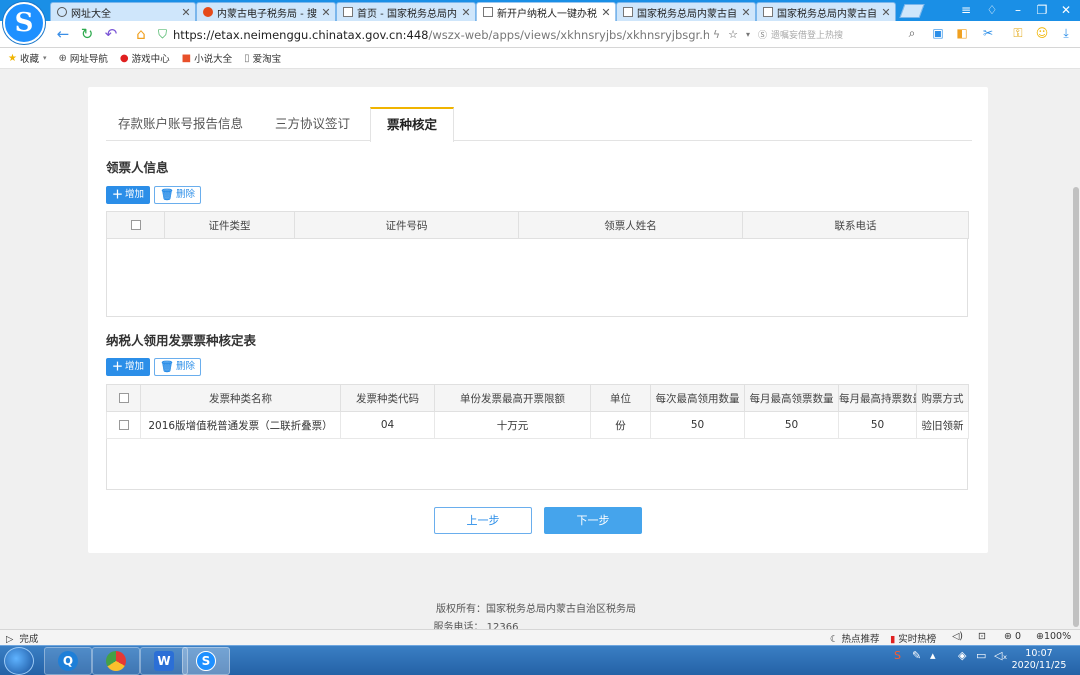  Describe the element at coordinates (916, 655) in the screenshot. I see `input-method-icon: ✎` at that location.